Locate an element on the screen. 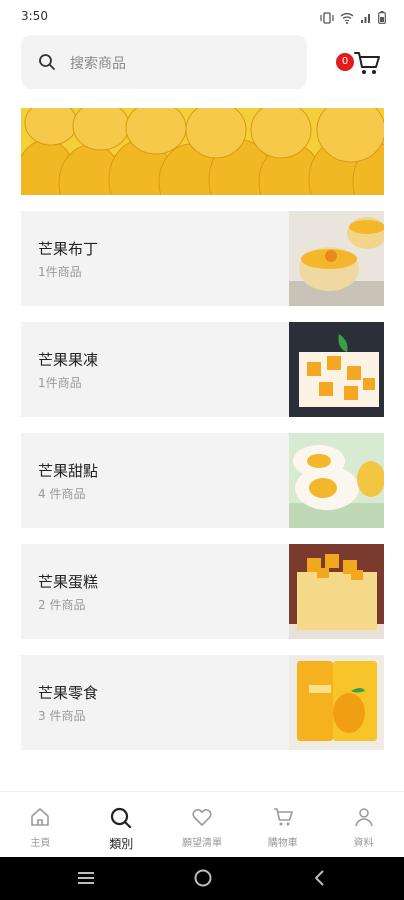 The height and width of the screenshot is (900, 404). battery-icon is located at coordinates (382, 18).